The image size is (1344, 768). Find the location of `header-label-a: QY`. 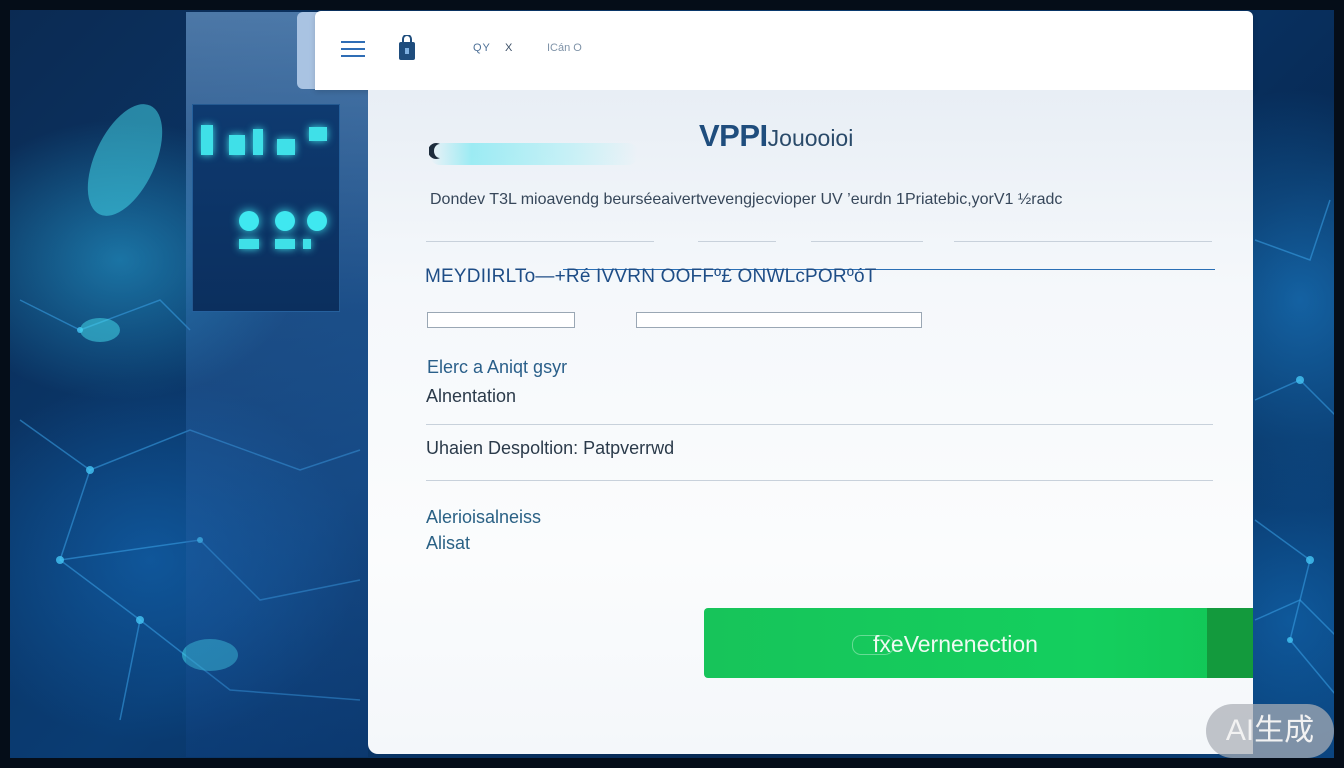

header-label-a: QY is located at coordinates (482, 48).